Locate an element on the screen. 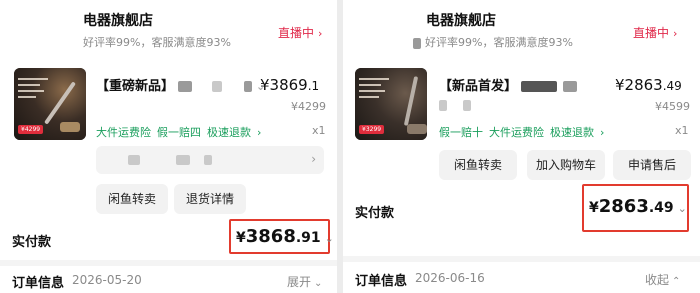  paid-amount: ¥2863.49 ⌄ is located at coordinates (638, 206).